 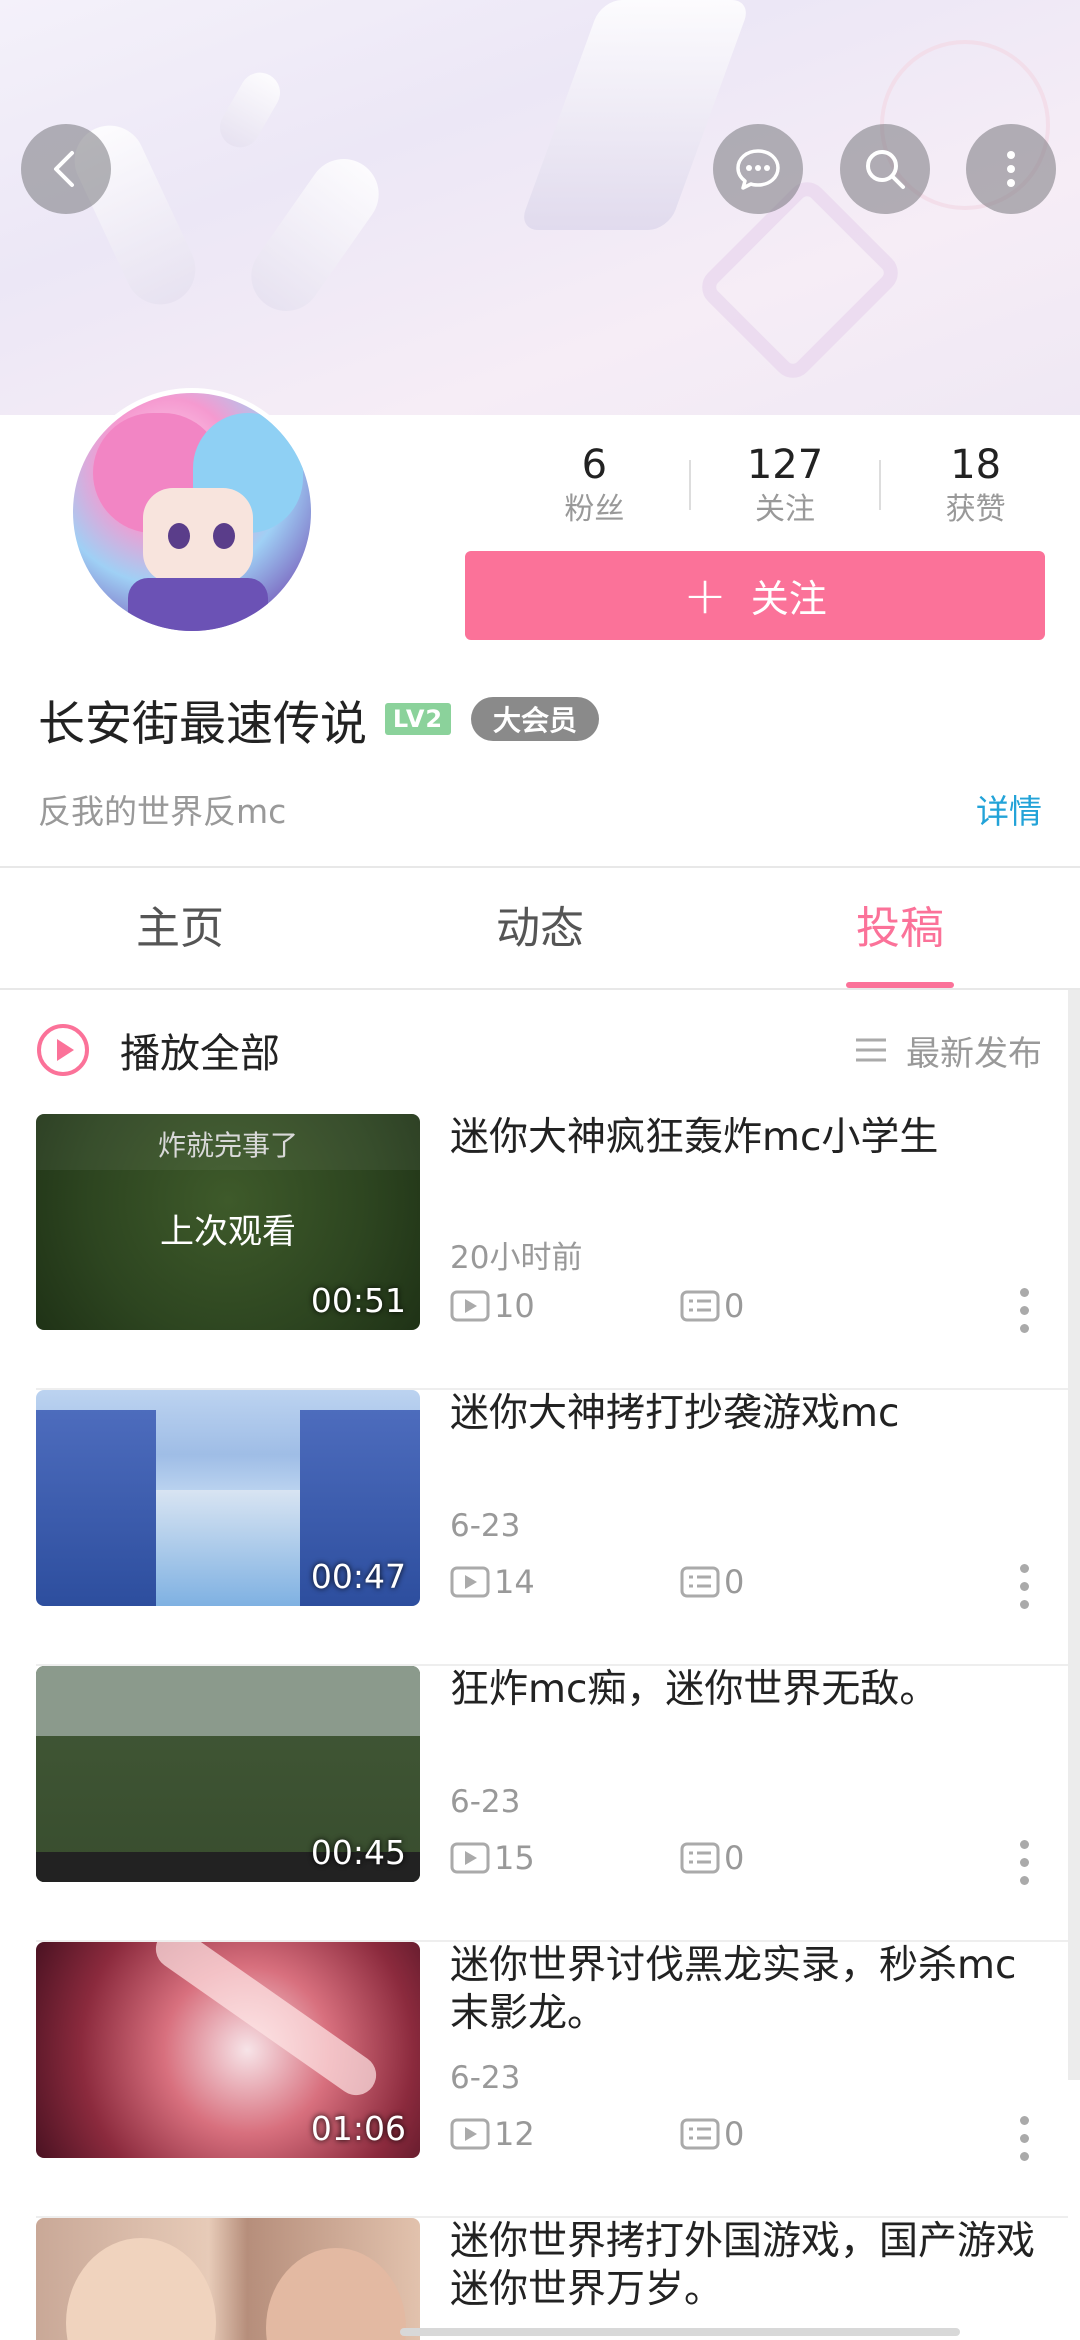 What do you see at coordinates (597, 1306) in the screenshot?
I see `video-stats: 10 0` at bounding box center [597, 1306].